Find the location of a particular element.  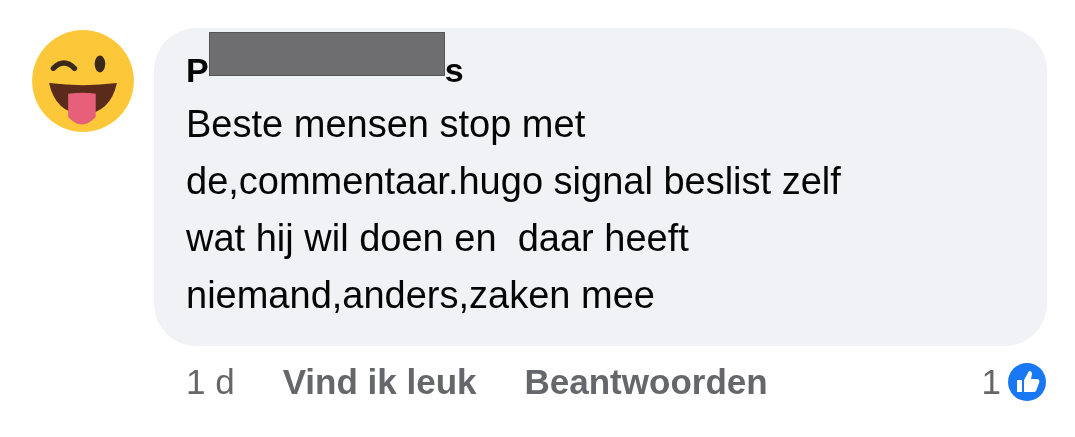

timestamp: 1 d is located at coordinates (210, 382).